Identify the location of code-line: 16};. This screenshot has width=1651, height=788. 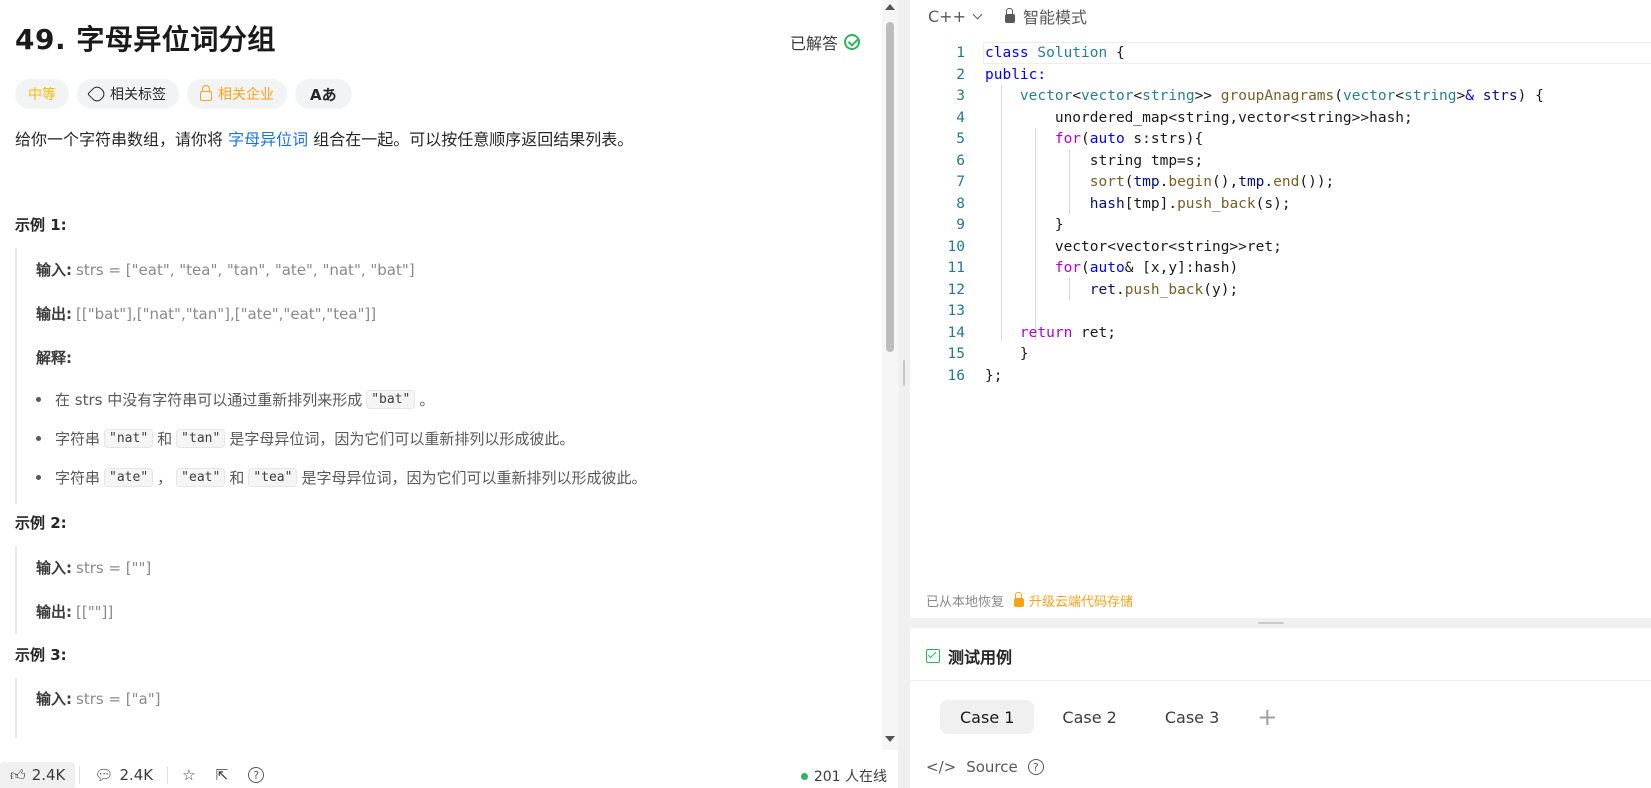
(1280, 376).